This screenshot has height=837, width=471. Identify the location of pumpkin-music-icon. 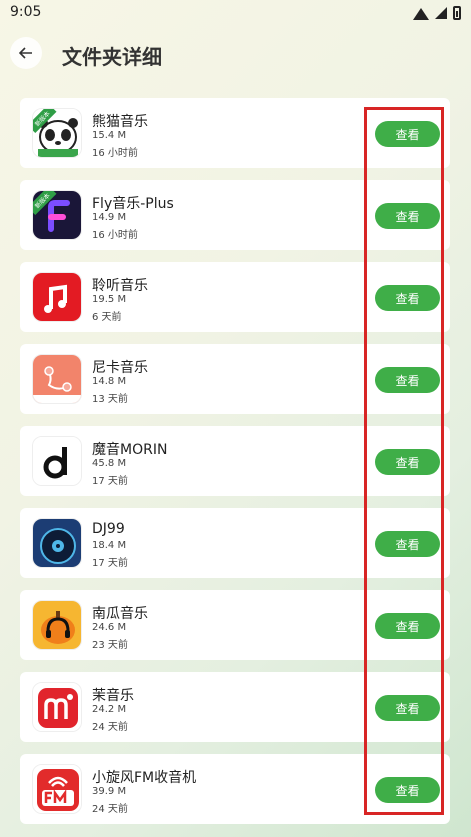
(57, 625).